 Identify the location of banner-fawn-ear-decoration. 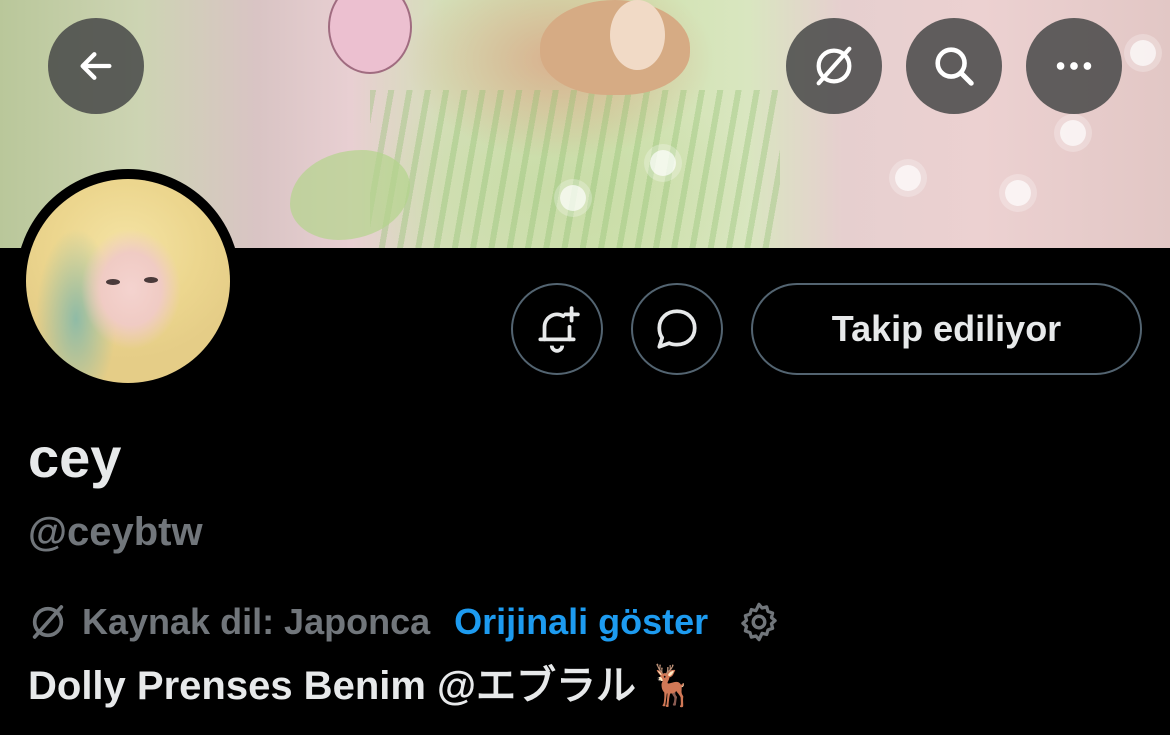
(637, 35).